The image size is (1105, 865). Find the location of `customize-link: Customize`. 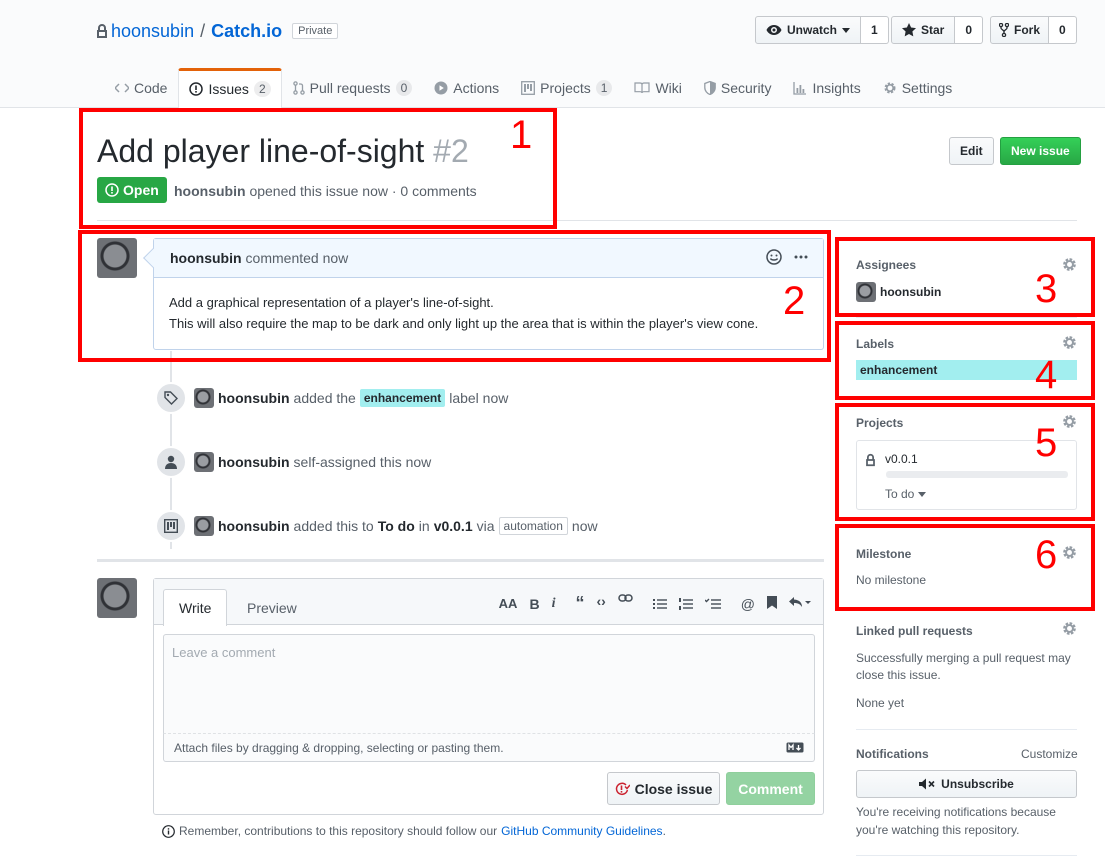

customize-link: Customize is located at coordinates (1049, 754).